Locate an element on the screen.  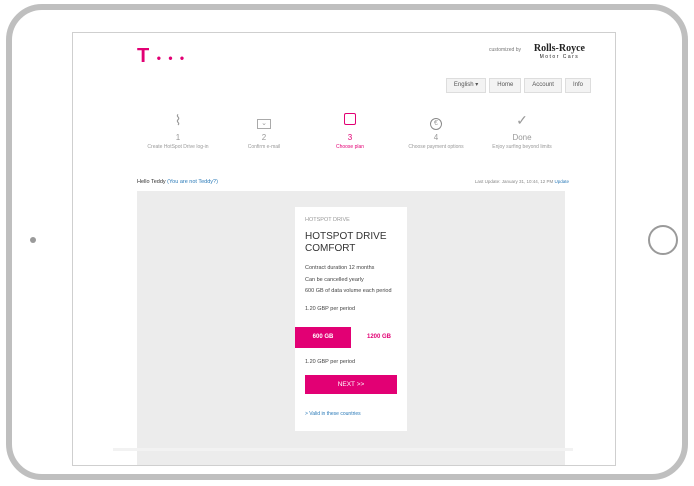
customized-by-label: customized by is located at coordinates (505, 50).